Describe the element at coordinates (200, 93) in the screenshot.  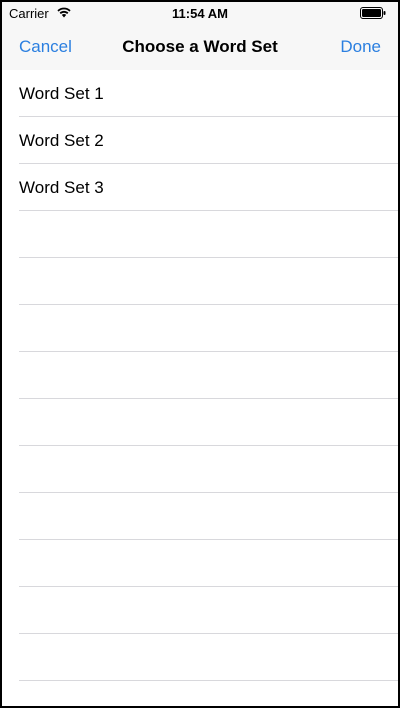
I see `list-item-word-set-1: Word Set 1` at that location.